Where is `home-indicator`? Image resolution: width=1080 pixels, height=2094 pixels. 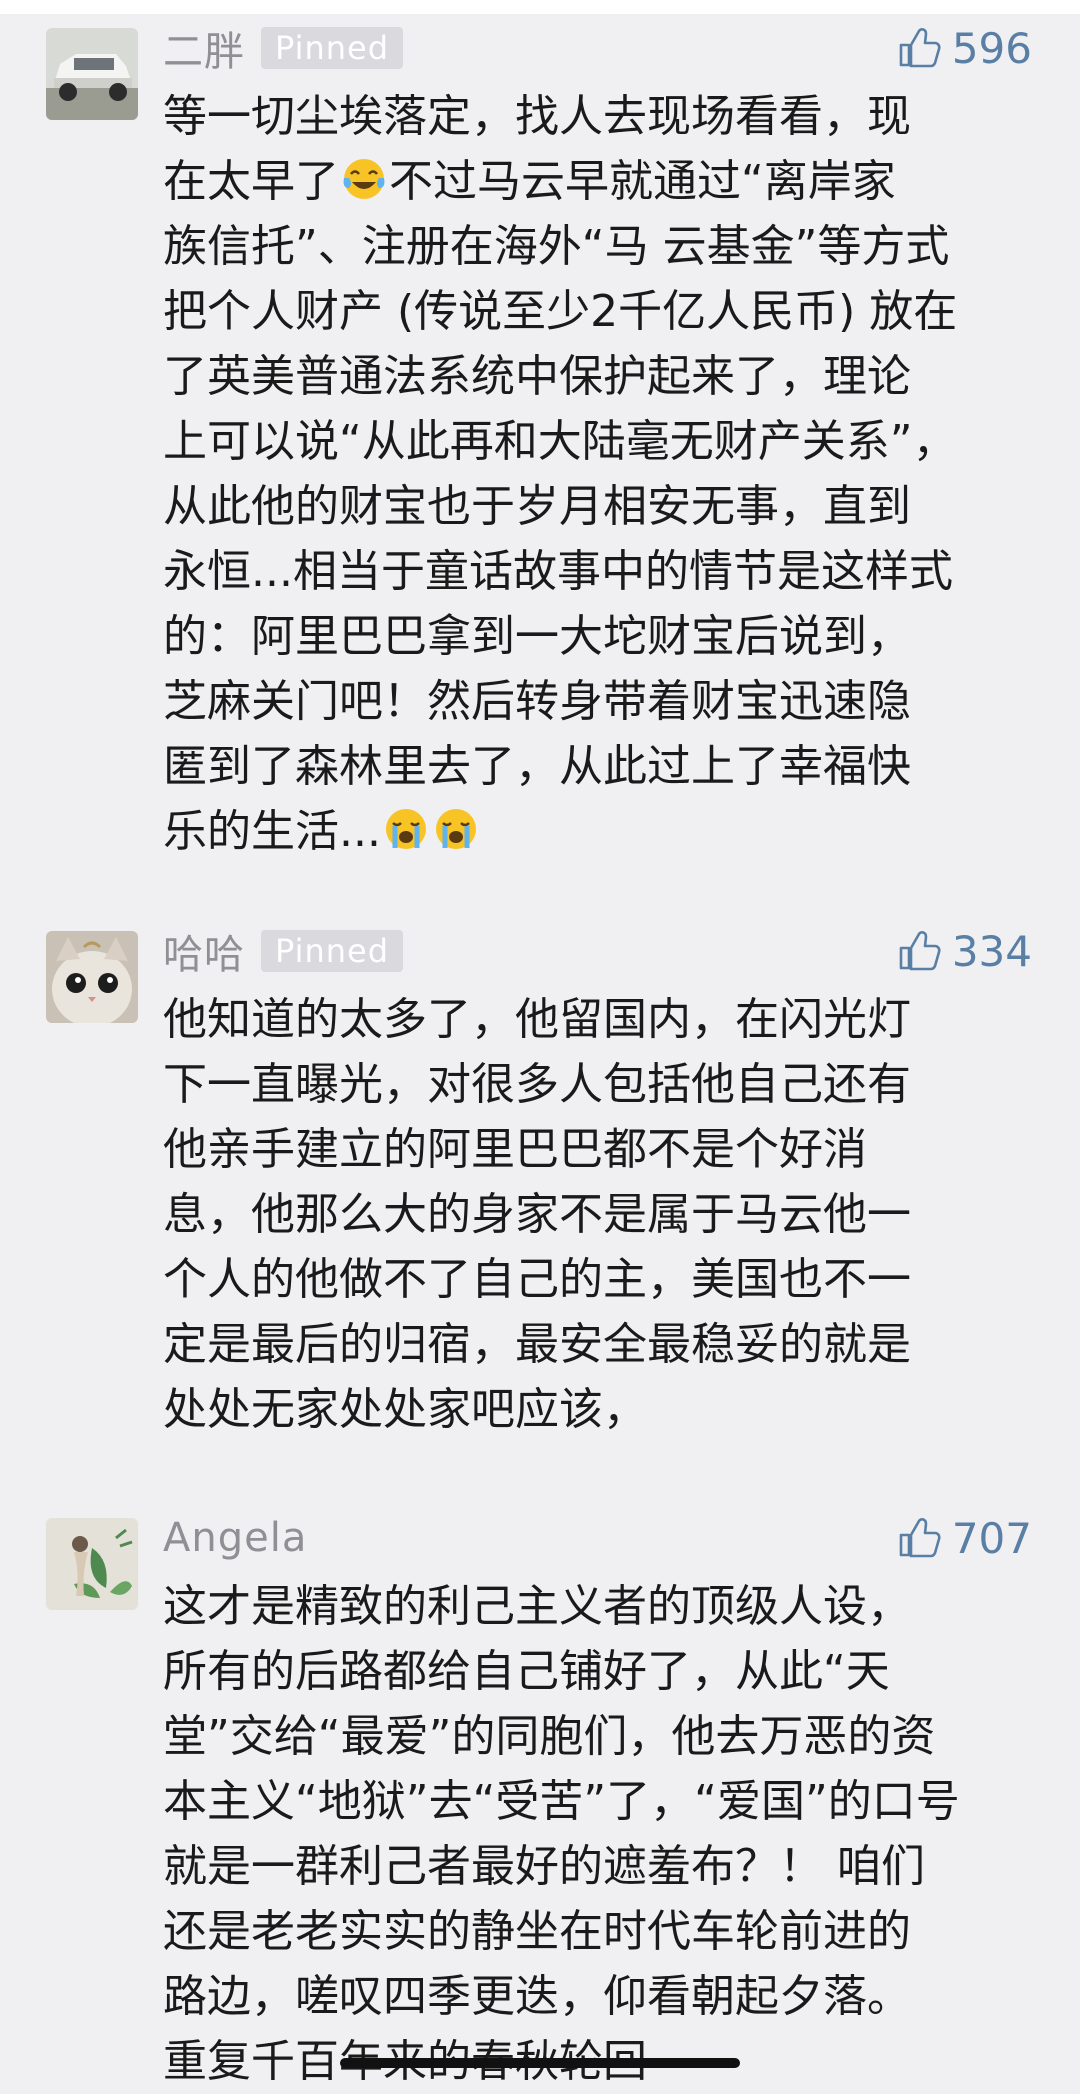 home-indicator is located at coordinates (540, 2063).